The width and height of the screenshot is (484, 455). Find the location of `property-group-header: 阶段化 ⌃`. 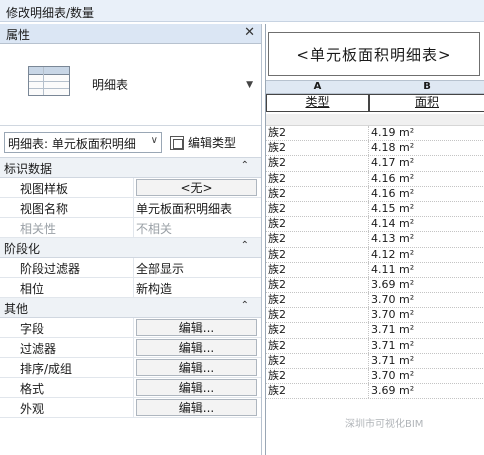

property-group-header: 阶段化 ⌃ is located at coordinates (130, 248).